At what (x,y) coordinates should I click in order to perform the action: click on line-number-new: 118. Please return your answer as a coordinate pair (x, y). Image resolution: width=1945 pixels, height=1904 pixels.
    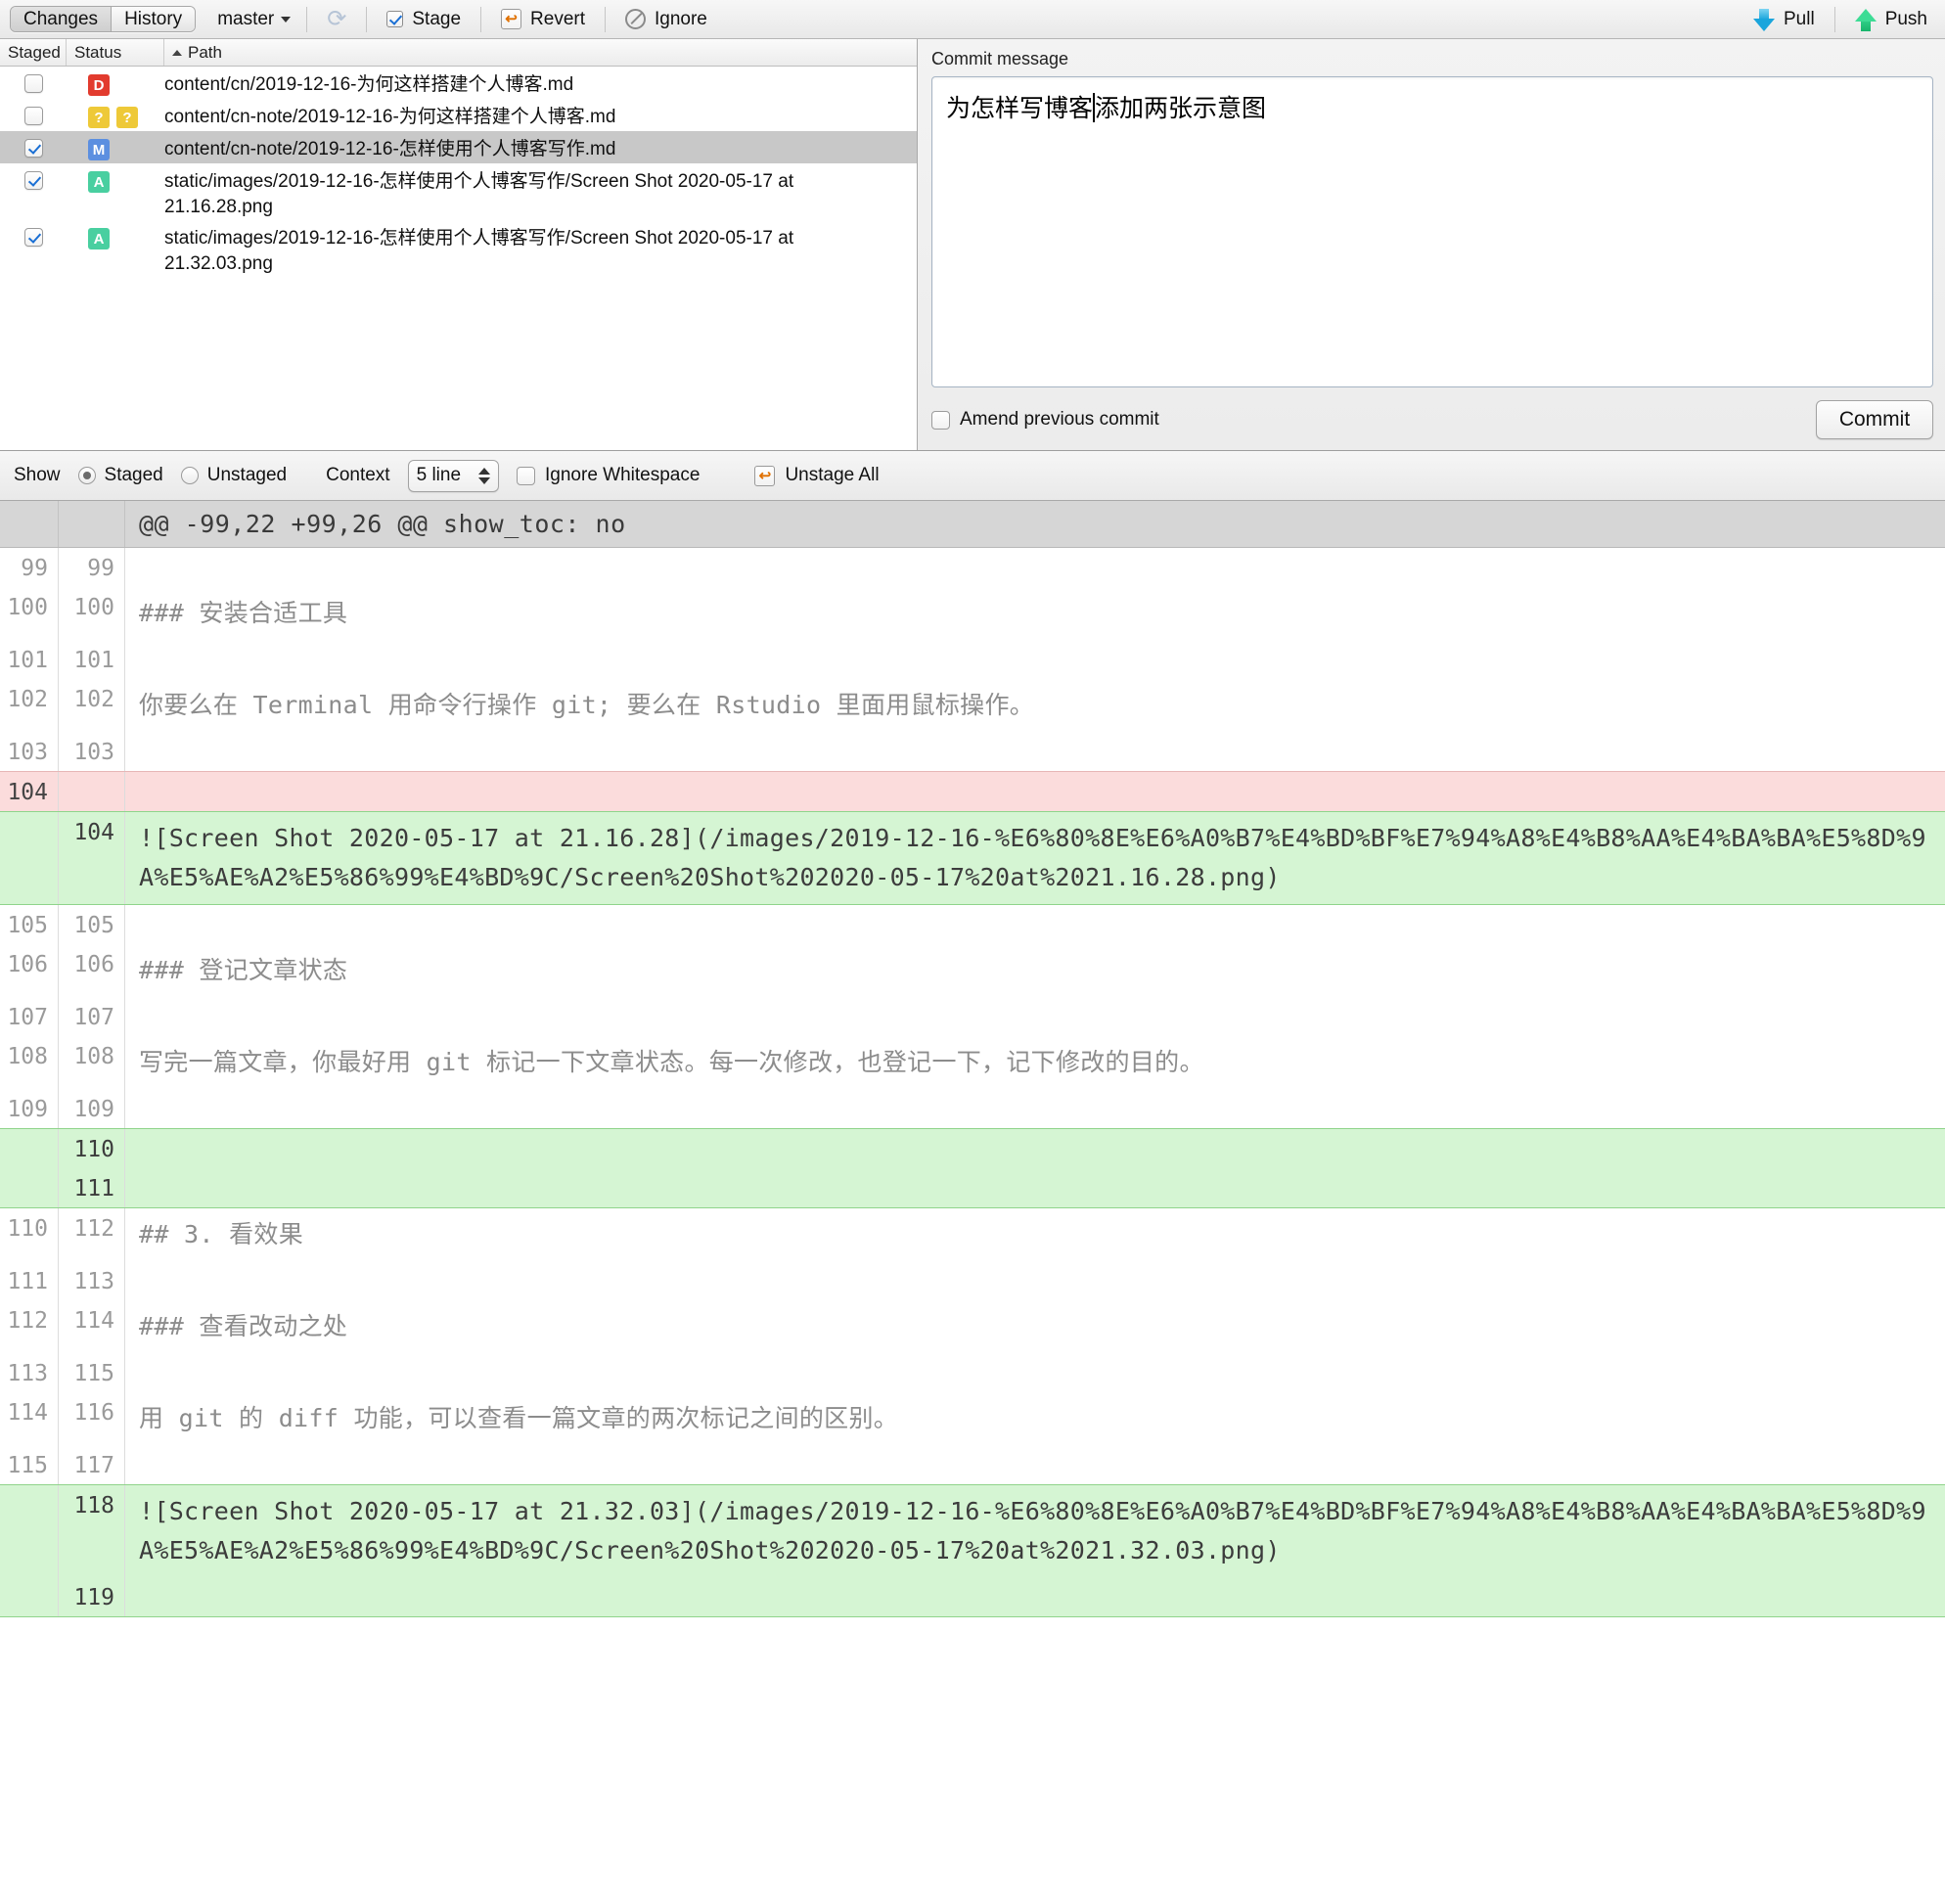
    Looking at the image, I should click on (92, 1531).